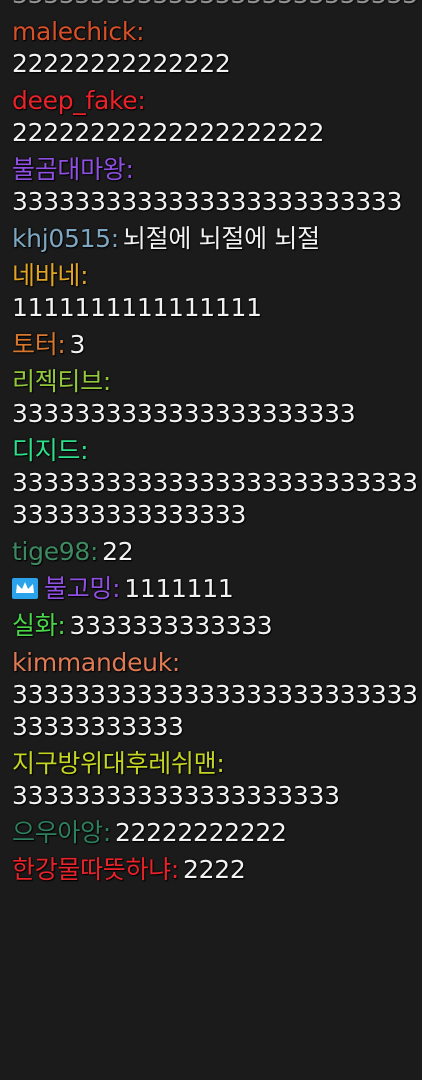  What do you see at coordinates (75, 100) in the screenshot?
I see `chat-username: deep_fake` at bounding box center [75, 100].